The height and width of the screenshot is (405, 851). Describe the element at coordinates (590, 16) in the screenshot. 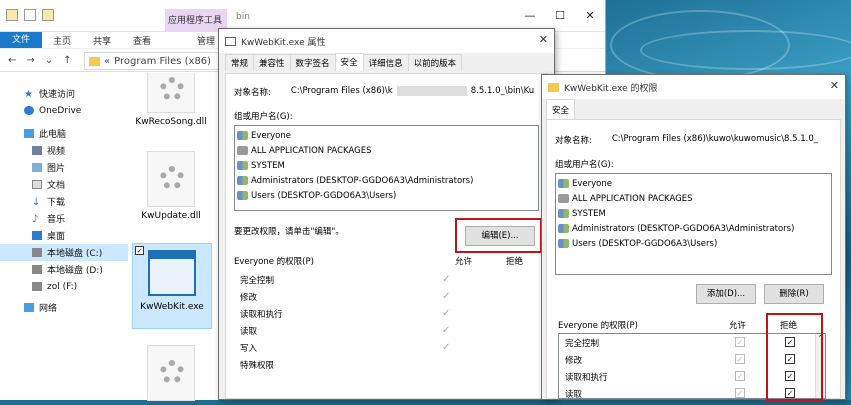

I see `close-button: ✕` at that location.